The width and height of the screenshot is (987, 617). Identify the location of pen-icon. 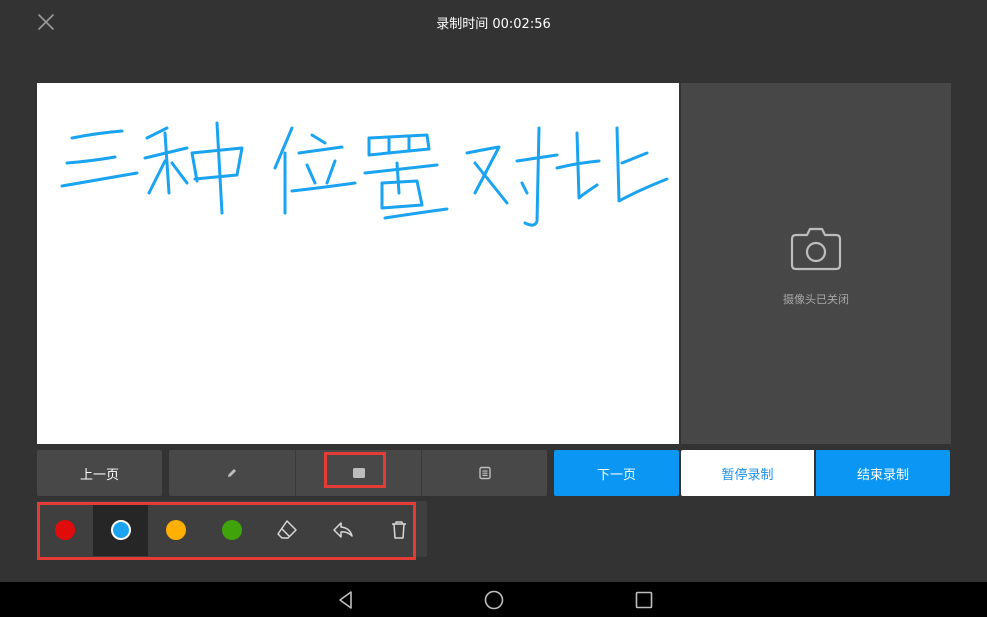
(232, 473).